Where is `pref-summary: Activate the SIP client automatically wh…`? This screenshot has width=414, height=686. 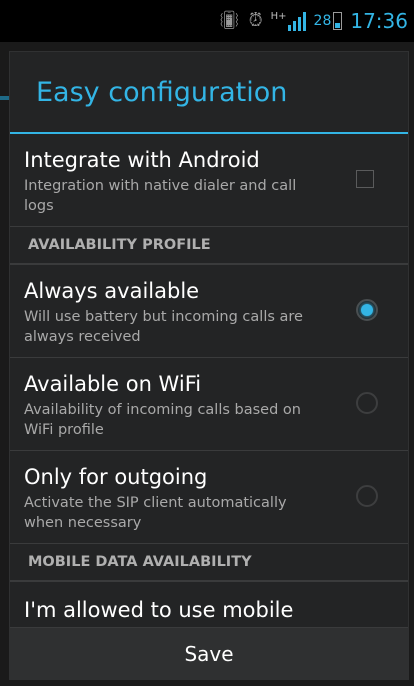 pref-summary: Activate the SIP client automatically wh… is located at coordinates (155, 513).